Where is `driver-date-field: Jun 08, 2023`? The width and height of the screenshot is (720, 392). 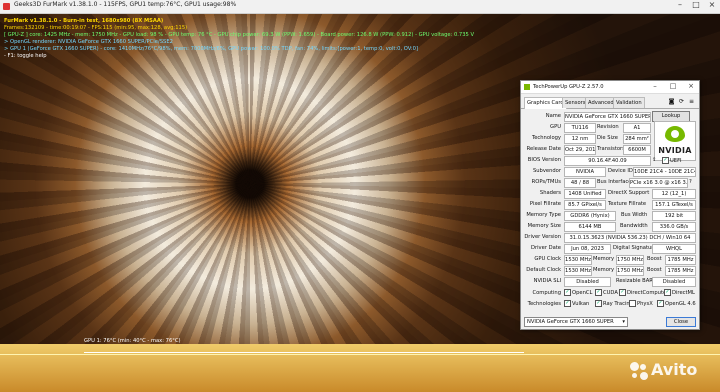 driver-date-field: Jun 08, 2023 is located at coordinates (587, 249).